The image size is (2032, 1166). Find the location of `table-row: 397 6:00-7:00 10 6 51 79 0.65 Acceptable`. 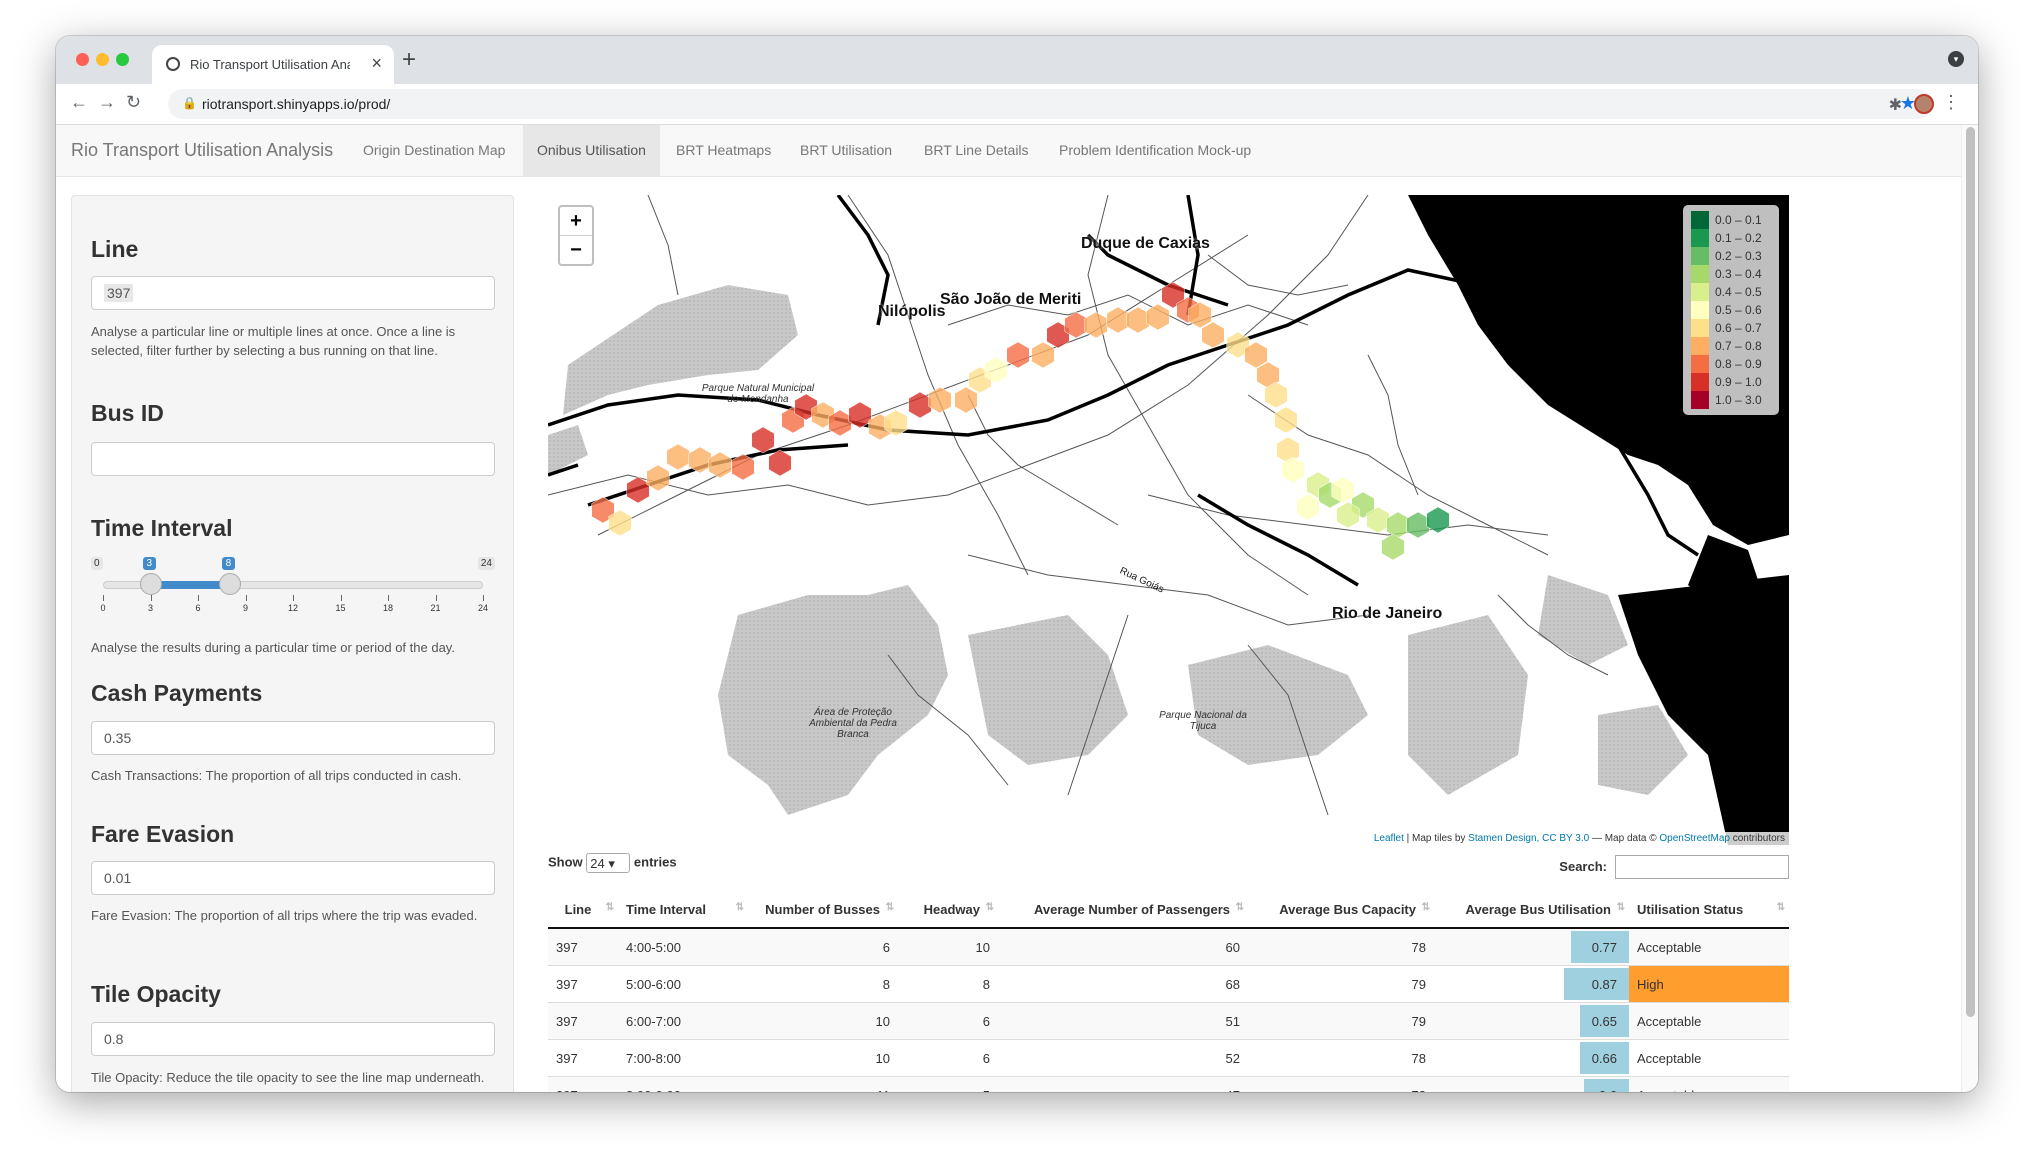

table-row: 397 6:00-7:00 10 6 51 79 0.65 Acceptable is located at coordinates (1168, 1021).